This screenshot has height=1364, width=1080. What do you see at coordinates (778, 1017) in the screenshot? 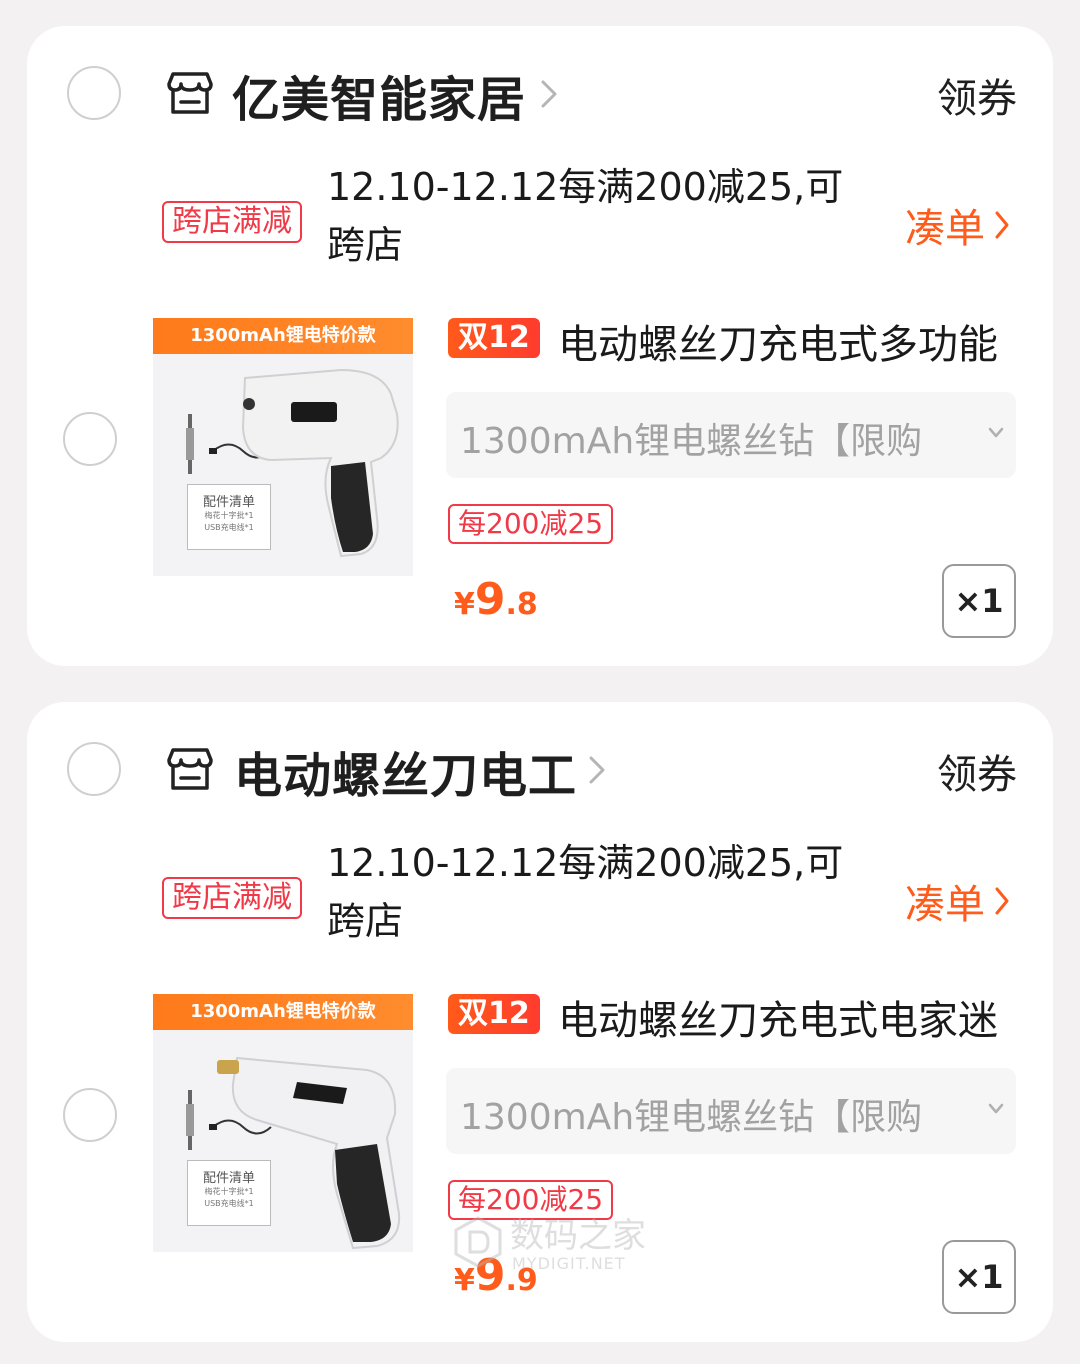
I see `product-title: 电动螺丝刀充电式电家迷` at bounding box center [778, 1017].